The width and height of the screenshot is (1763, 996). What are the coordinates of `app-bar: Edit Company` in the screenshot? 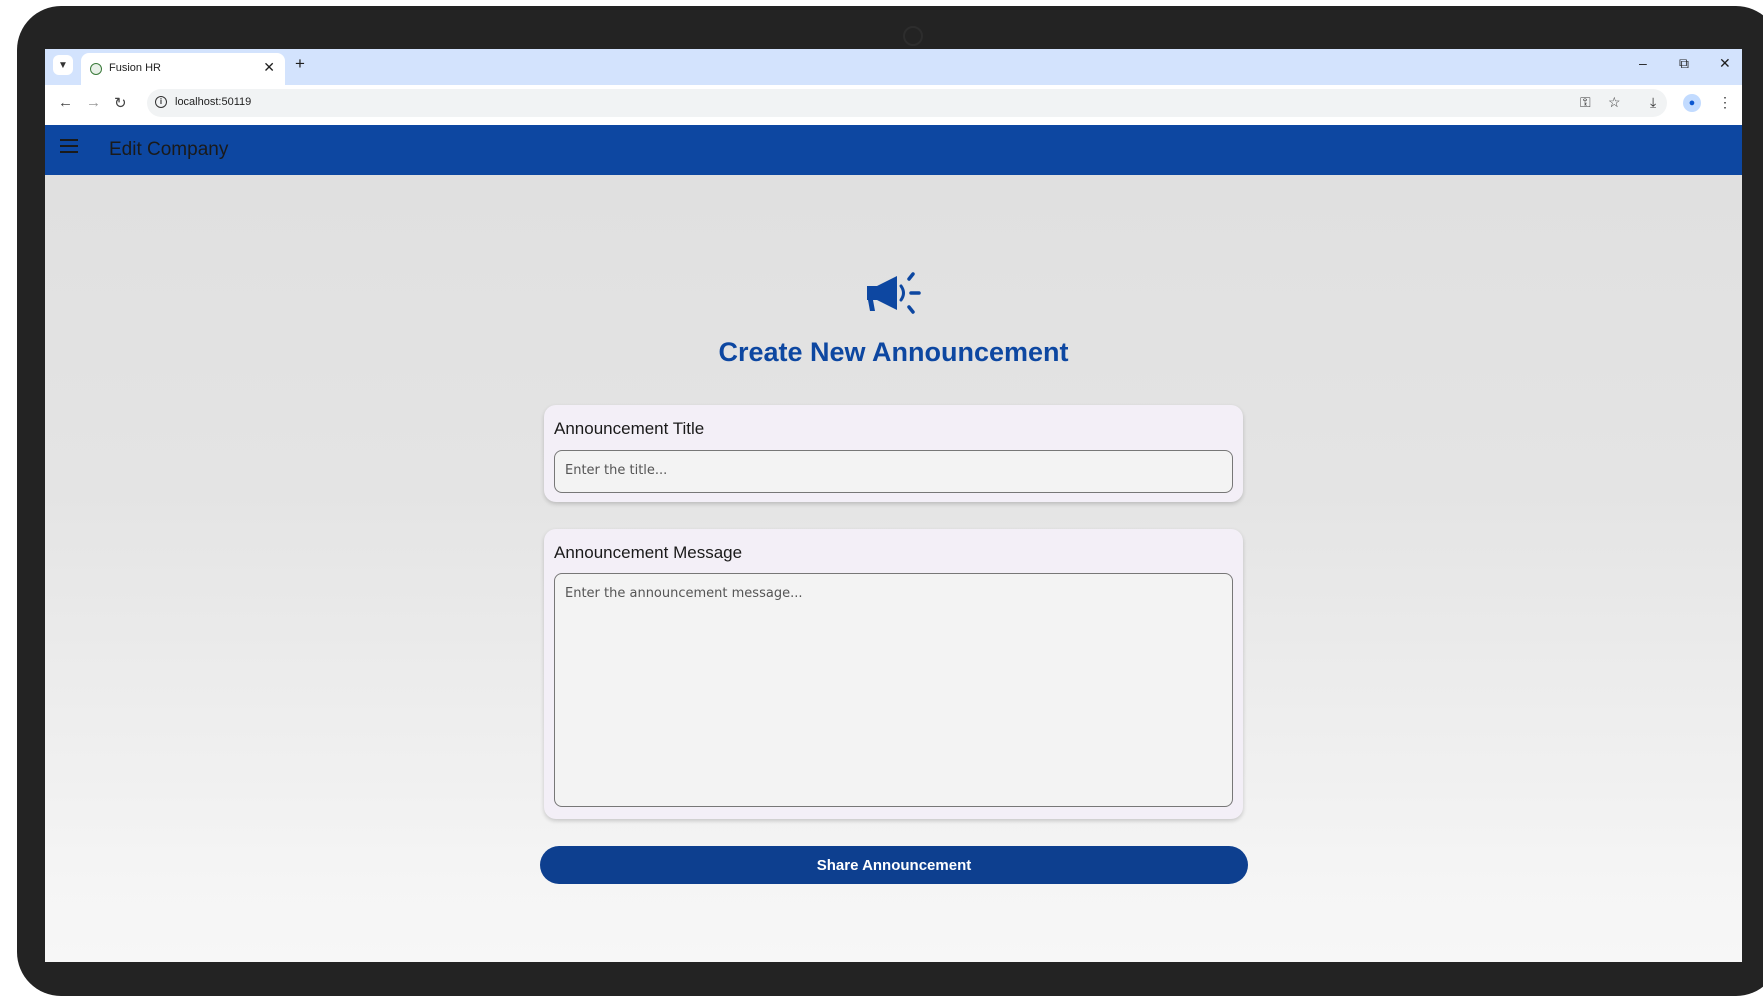 It's located at (893, 150).